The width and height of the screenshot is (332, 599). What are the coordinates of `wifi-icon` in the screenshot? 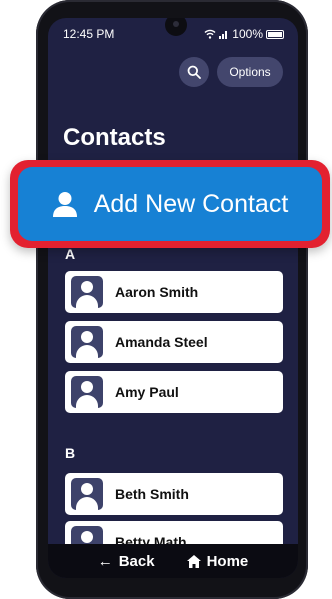 It's located at (210, 34).